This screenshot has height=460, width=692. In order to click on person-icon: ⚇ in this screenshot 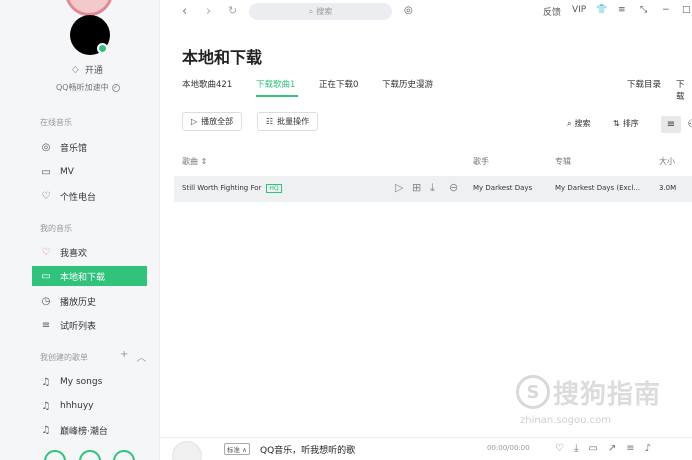, I will do `click(690, 124)`.